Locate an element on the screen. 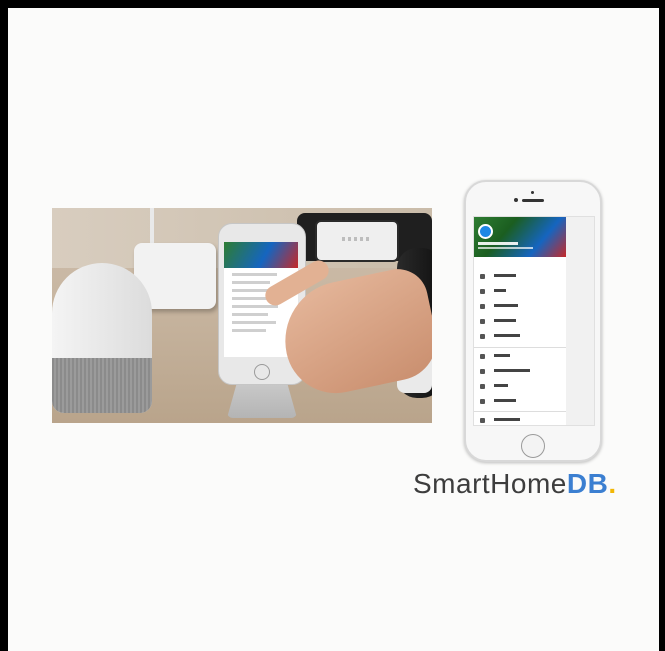 The image size is (665, 651). music-icon is located at coordinates (522, 292).